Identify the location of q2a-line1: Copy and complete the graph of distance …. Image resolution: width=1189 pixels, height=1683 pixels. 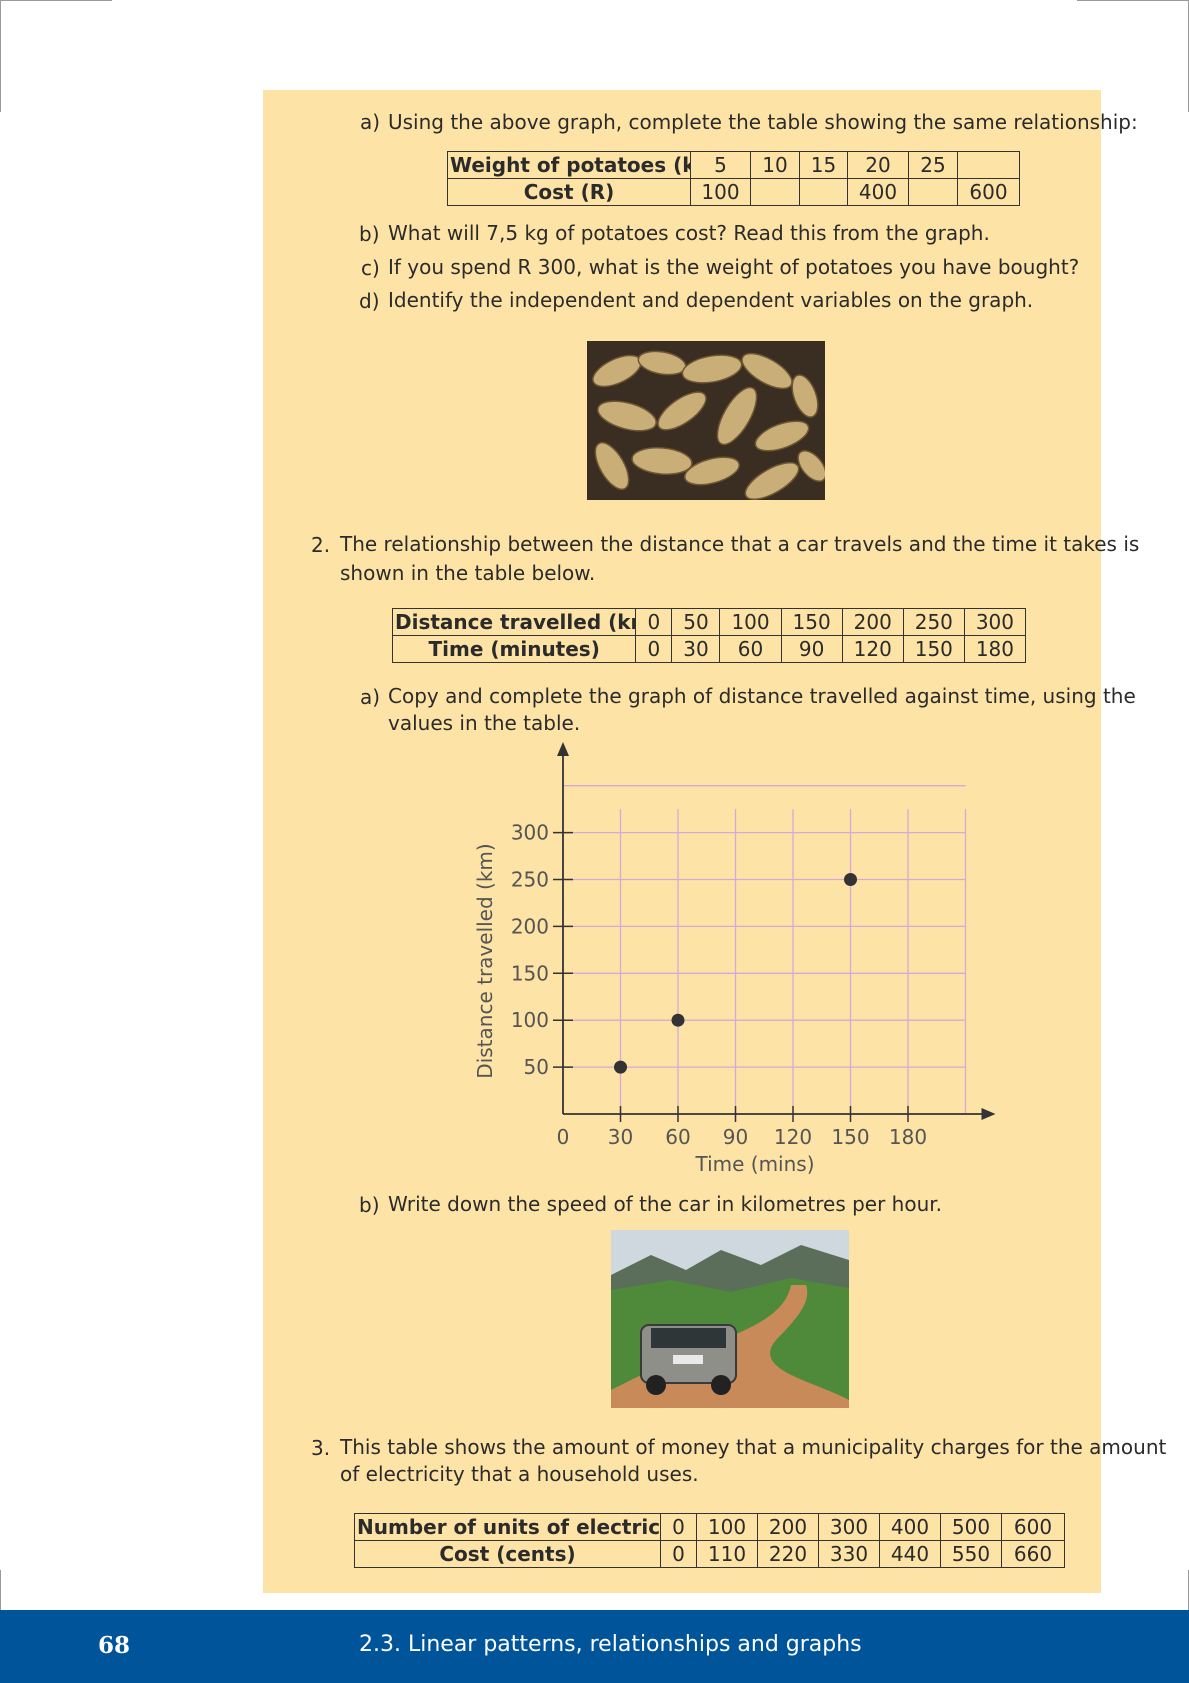
(762, 696).